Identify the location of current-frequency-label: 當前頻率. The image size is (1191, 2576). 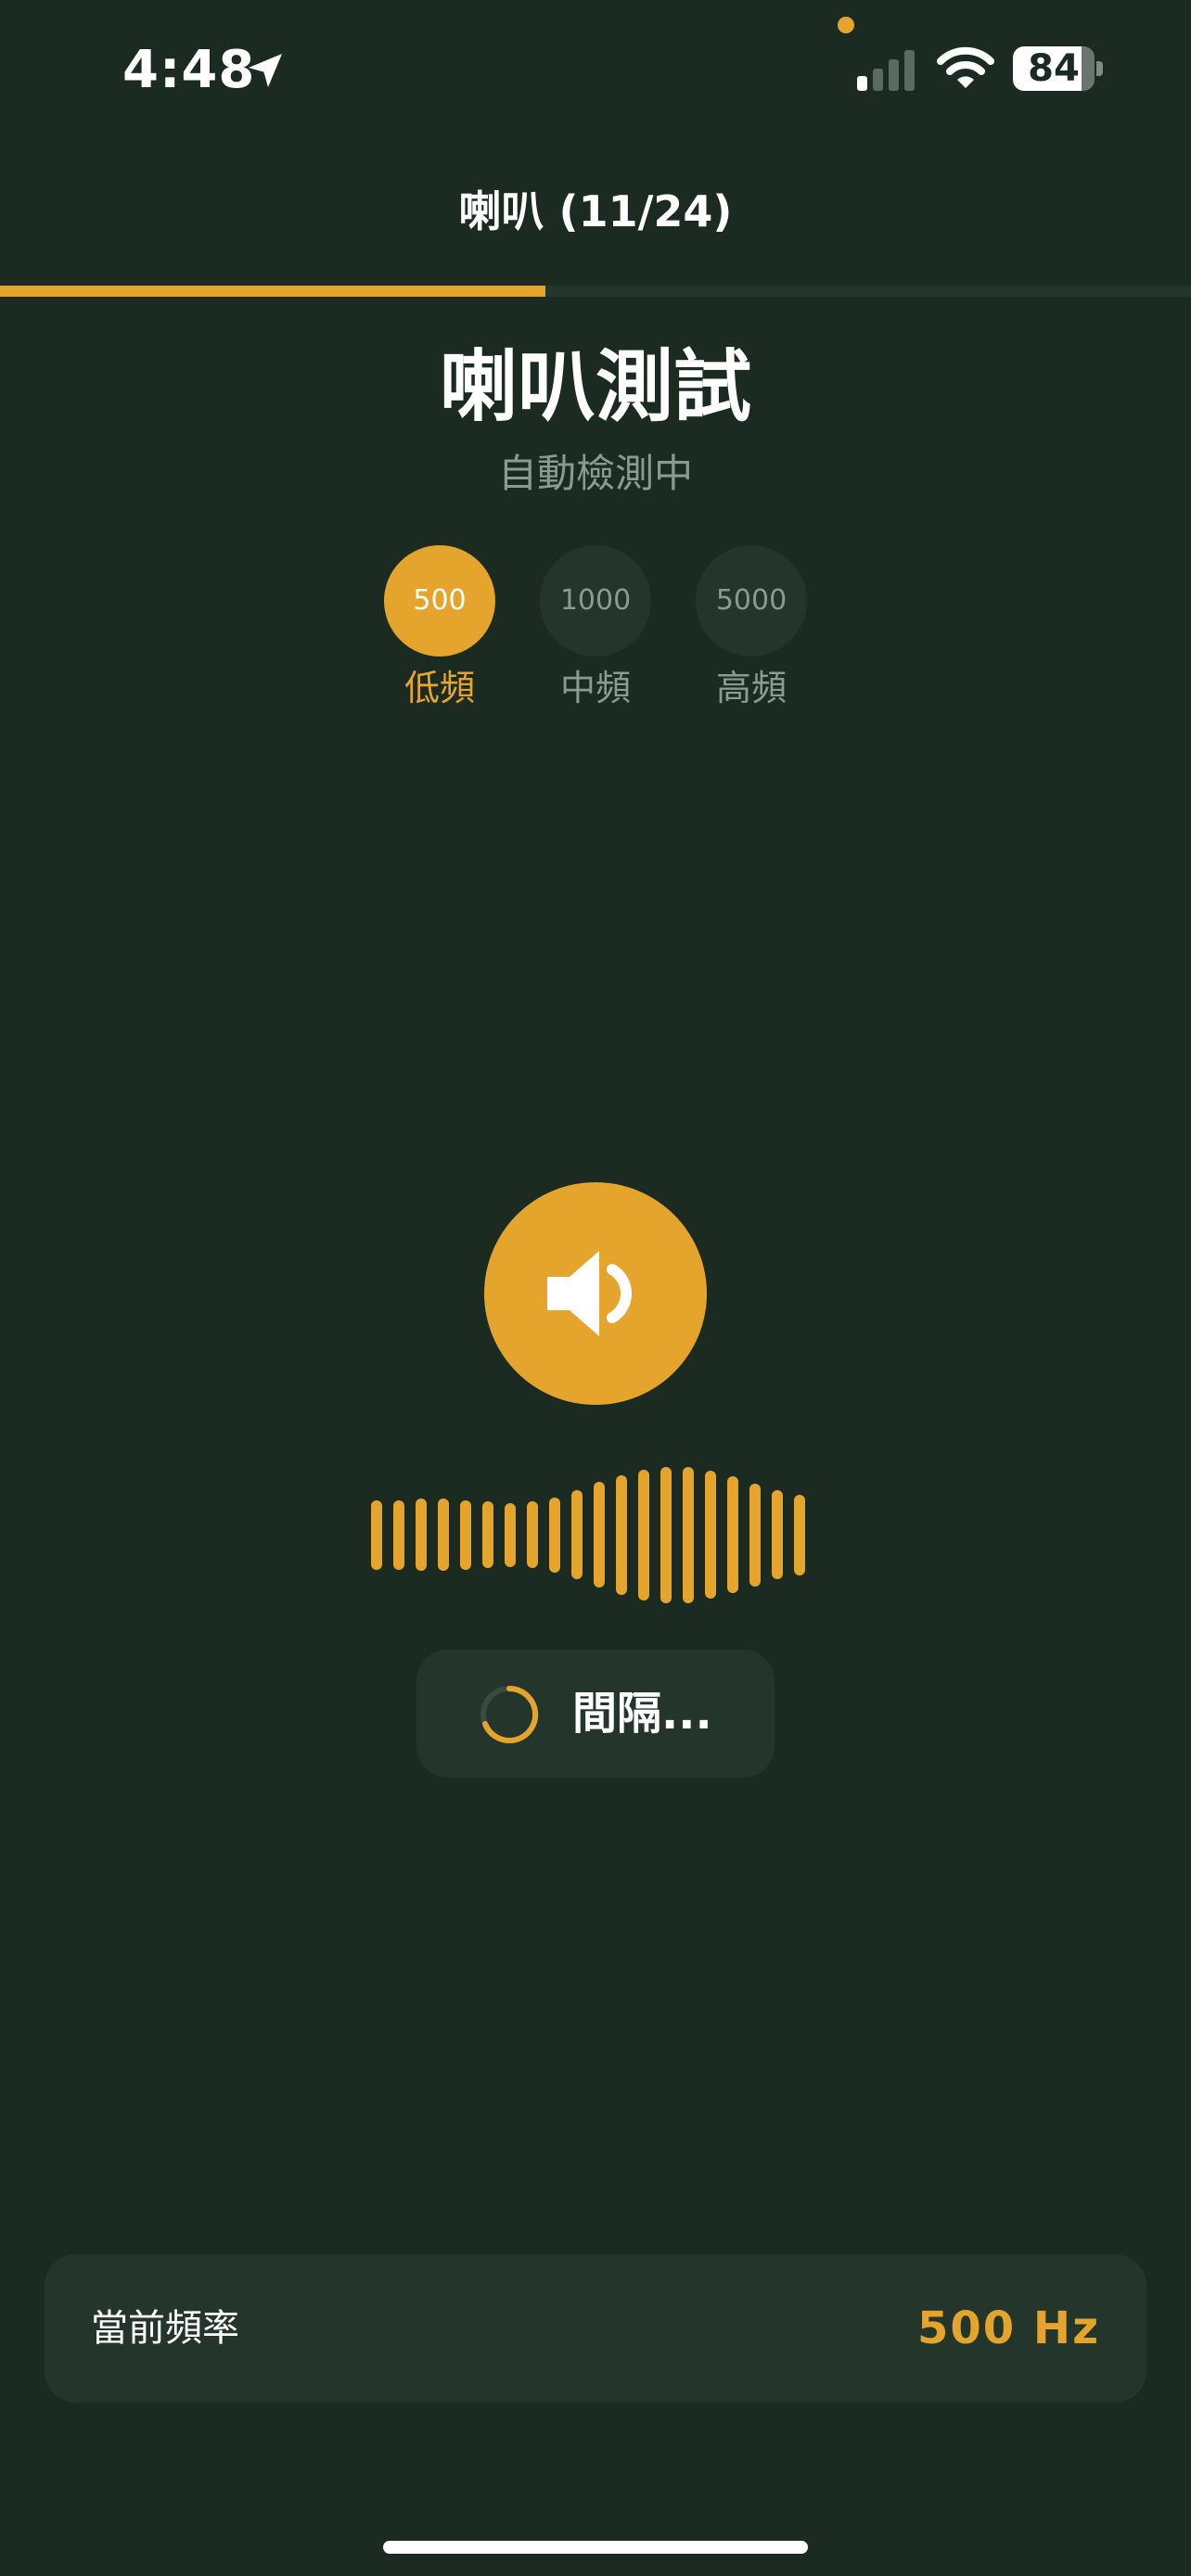
(165, 2328).